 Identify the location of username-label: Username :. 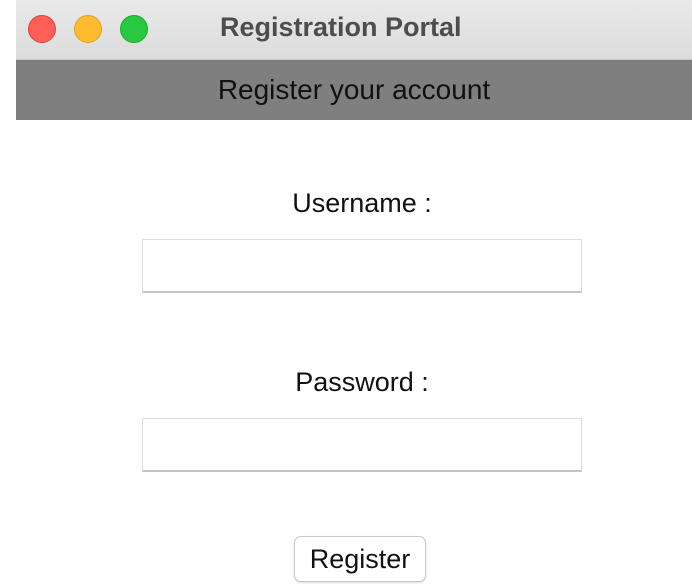
(362, 203).